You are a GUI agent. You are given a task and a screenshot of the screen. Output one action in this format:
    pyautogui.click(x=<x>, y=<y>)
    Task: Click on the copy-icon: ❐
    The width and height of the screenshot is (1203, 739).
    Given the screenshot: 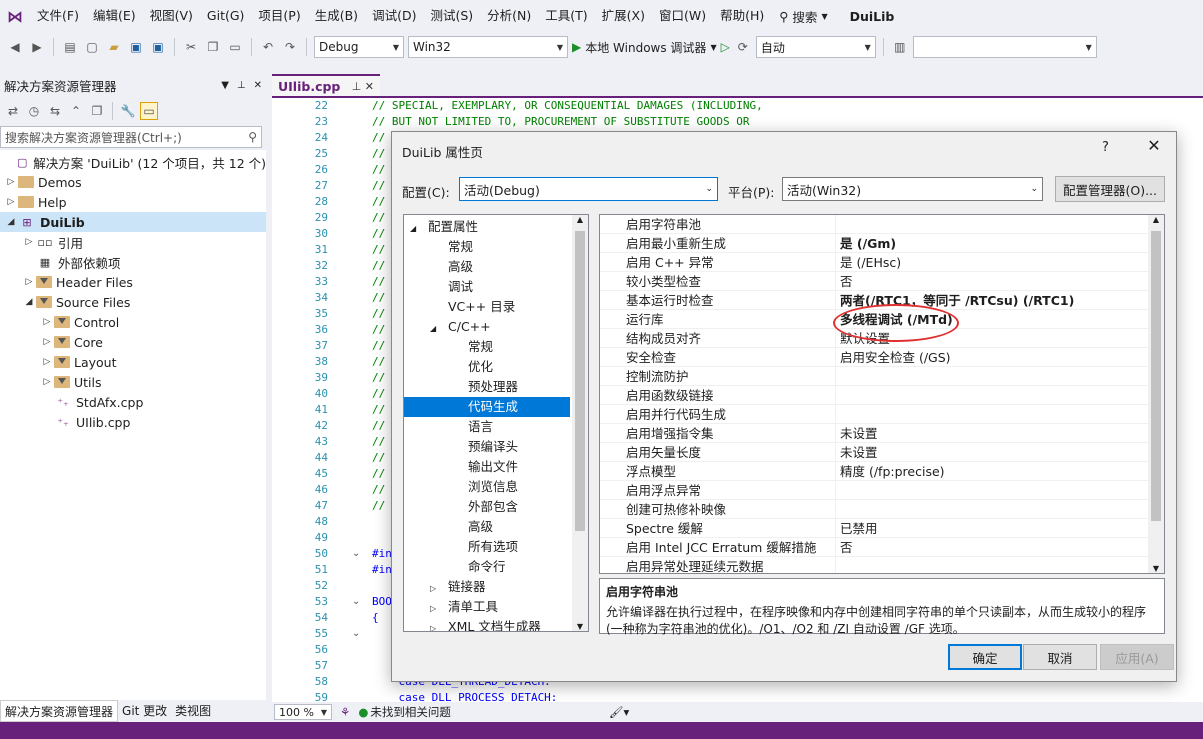 What is the action you would take?
    pyautogui.click(x=213, y=47)
    